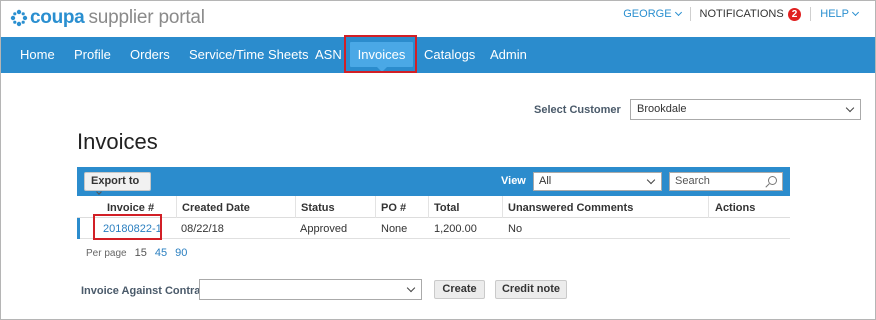  Describe the element at coordinates (92, 55) in the screenshot. I see `nav-profile: Profile` at that location.